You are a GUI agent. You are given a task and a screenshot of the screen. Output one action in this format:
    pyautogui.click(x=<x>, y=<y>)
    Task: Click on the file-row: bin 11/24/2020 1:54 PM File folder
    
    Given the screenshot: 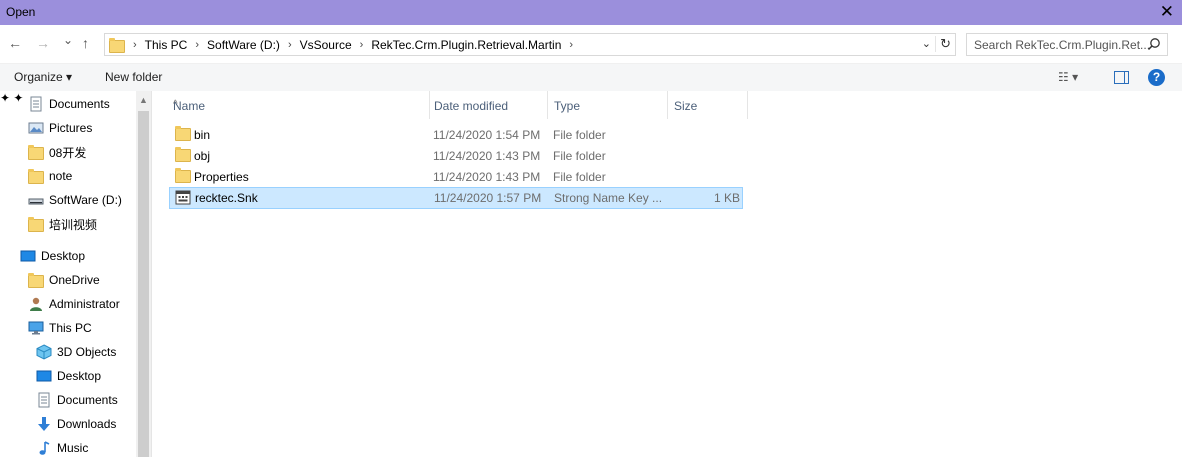 What is the action you would take?
    pyautogui.click(x=456, y=134)
    